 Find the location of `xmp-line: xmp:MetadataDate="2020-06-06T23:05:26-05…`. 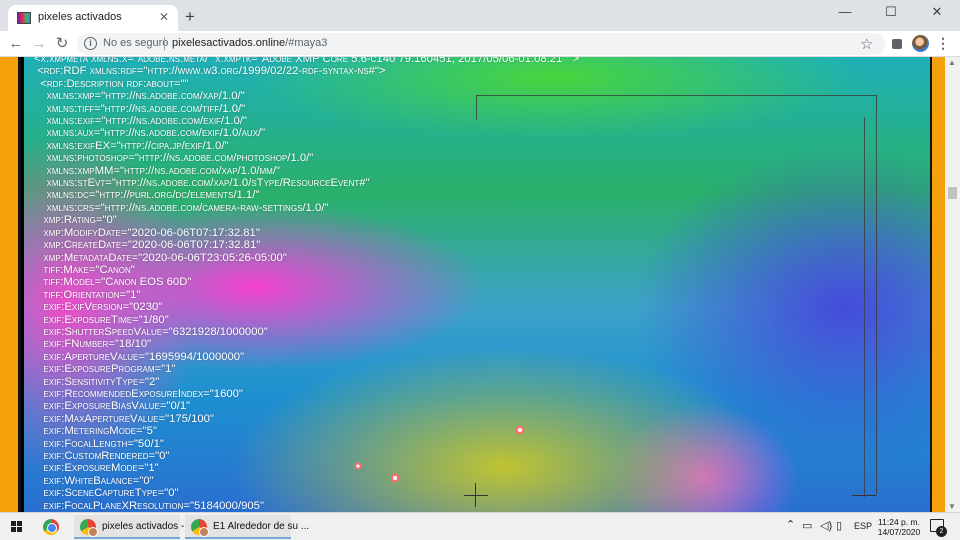

xmp-line: xmp:MetadataDate="2020-06-06T23:05:26-05… is located at coordinates (160, 257).